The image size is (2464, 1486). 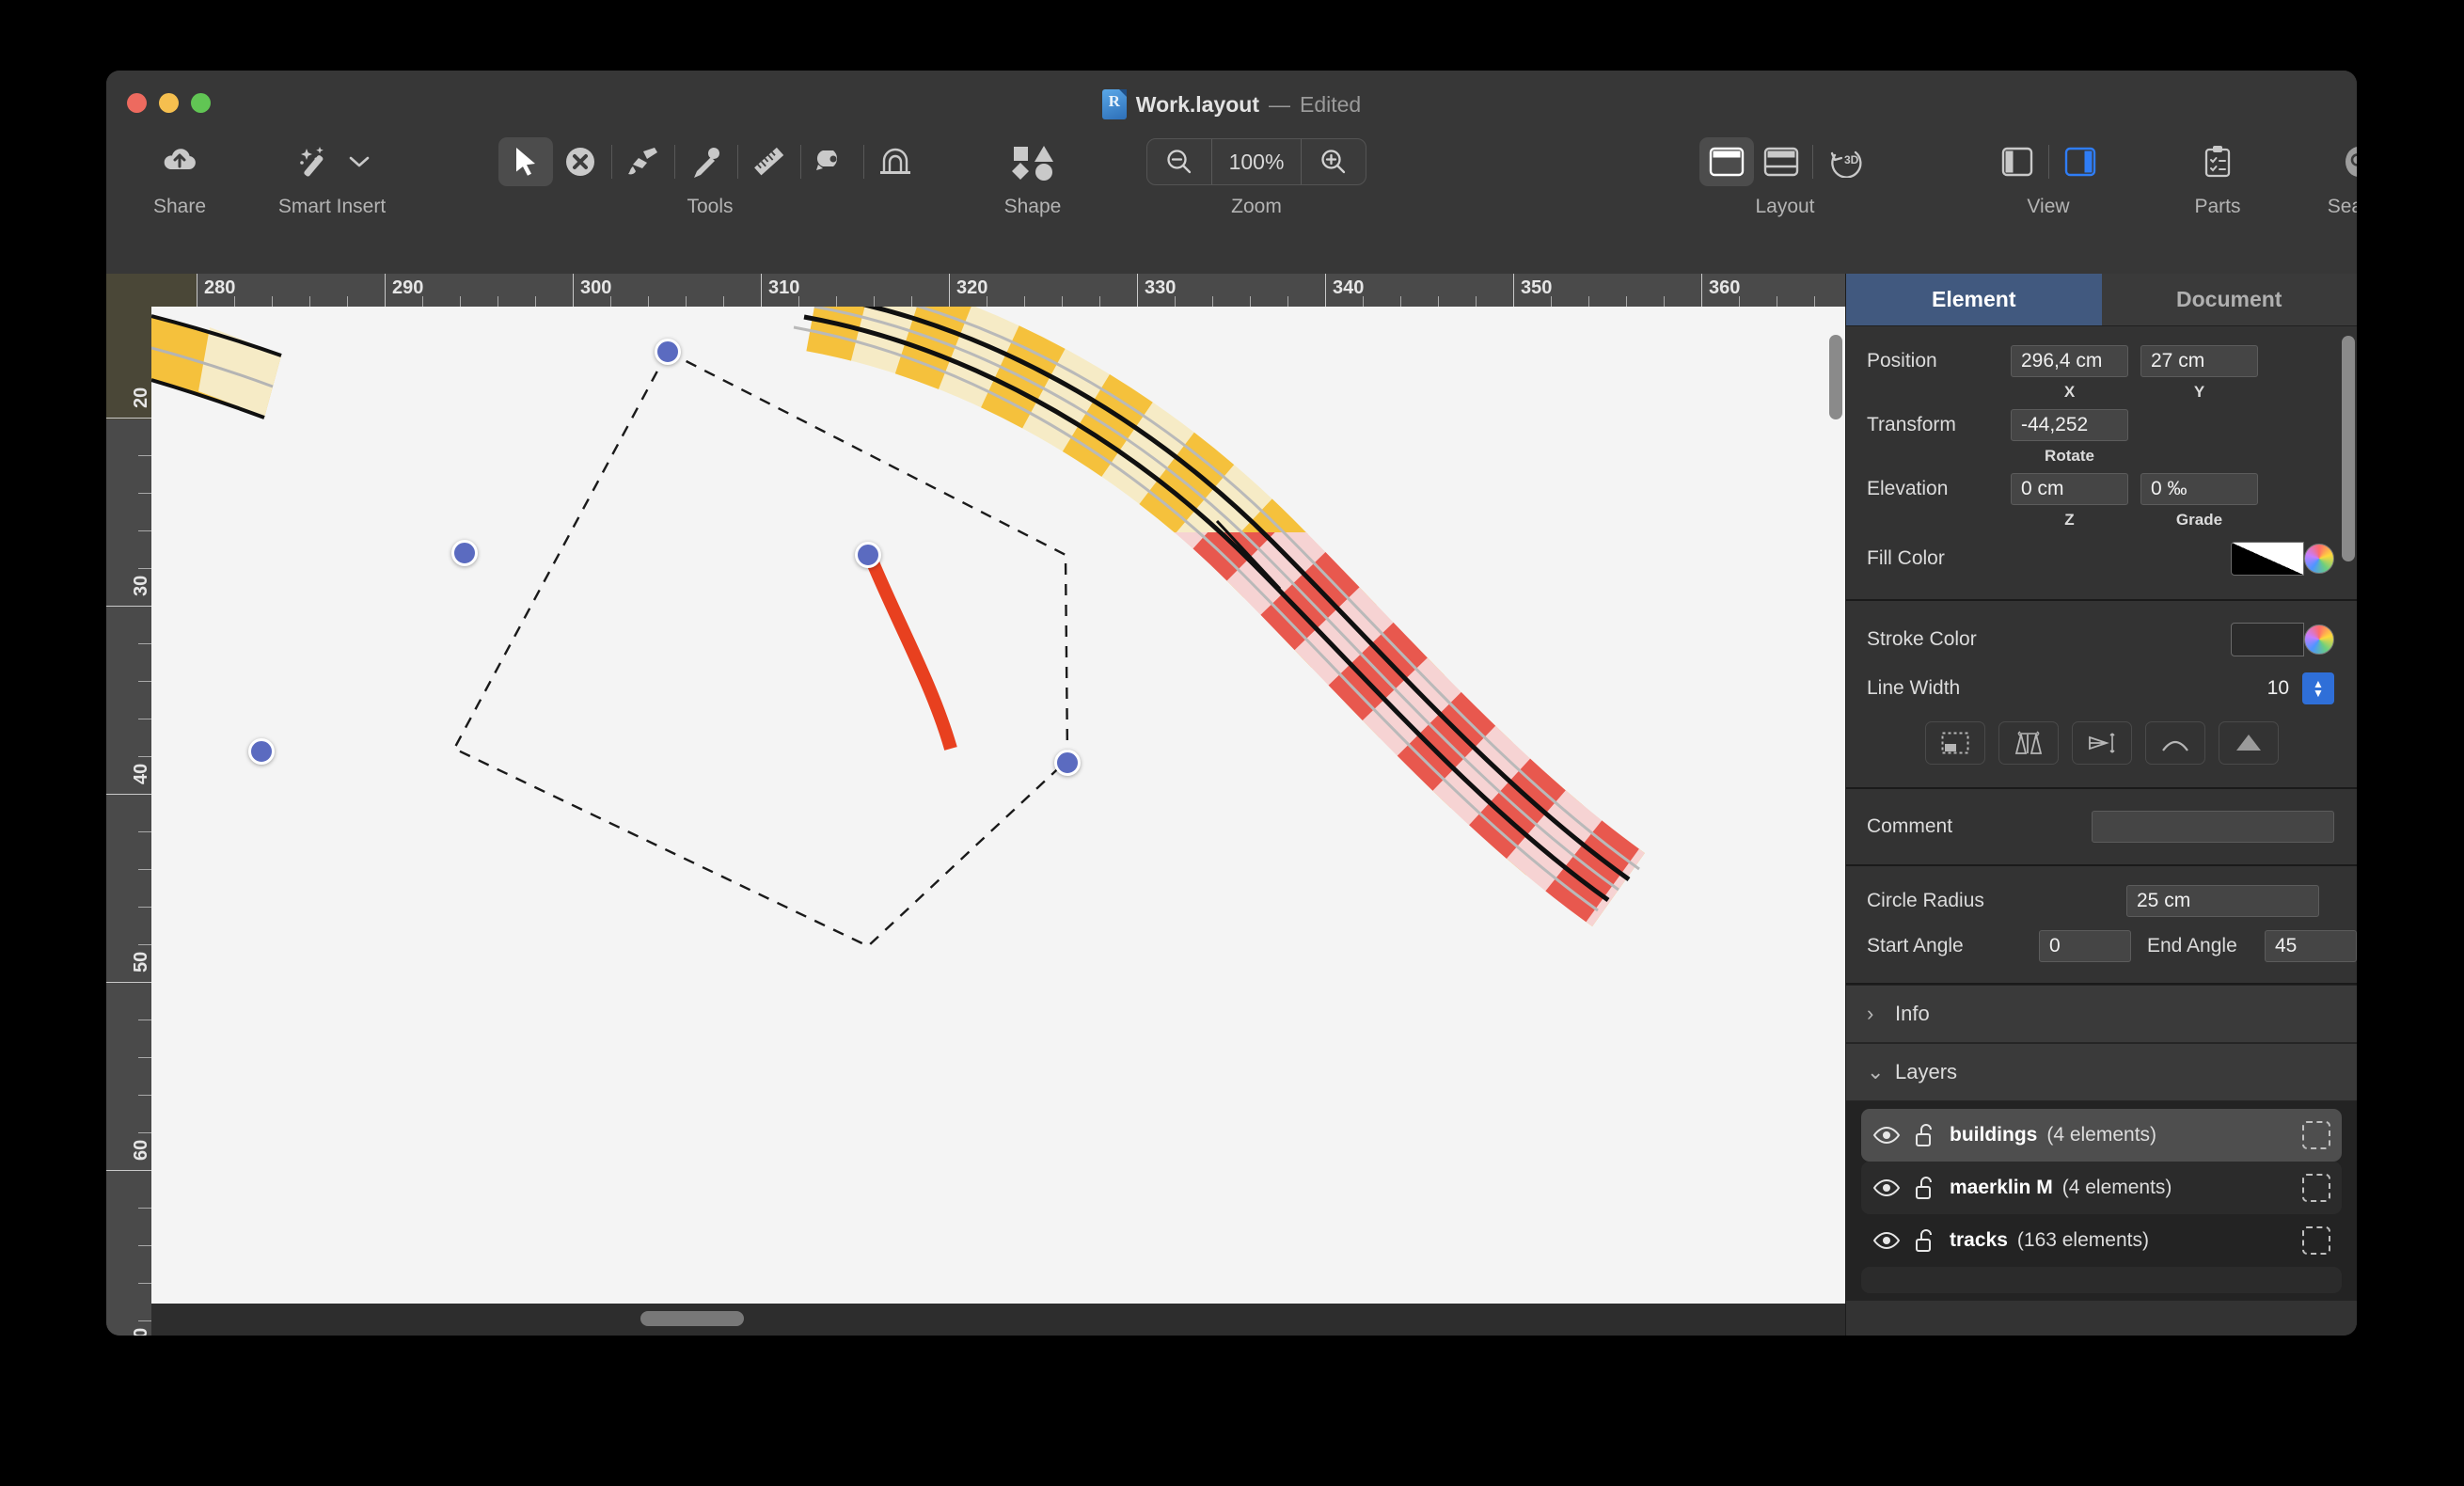 What do you see at coordinates (261, 751) in the screenshot?
I see `selection-handle-left` at bounding box center [261, 751].